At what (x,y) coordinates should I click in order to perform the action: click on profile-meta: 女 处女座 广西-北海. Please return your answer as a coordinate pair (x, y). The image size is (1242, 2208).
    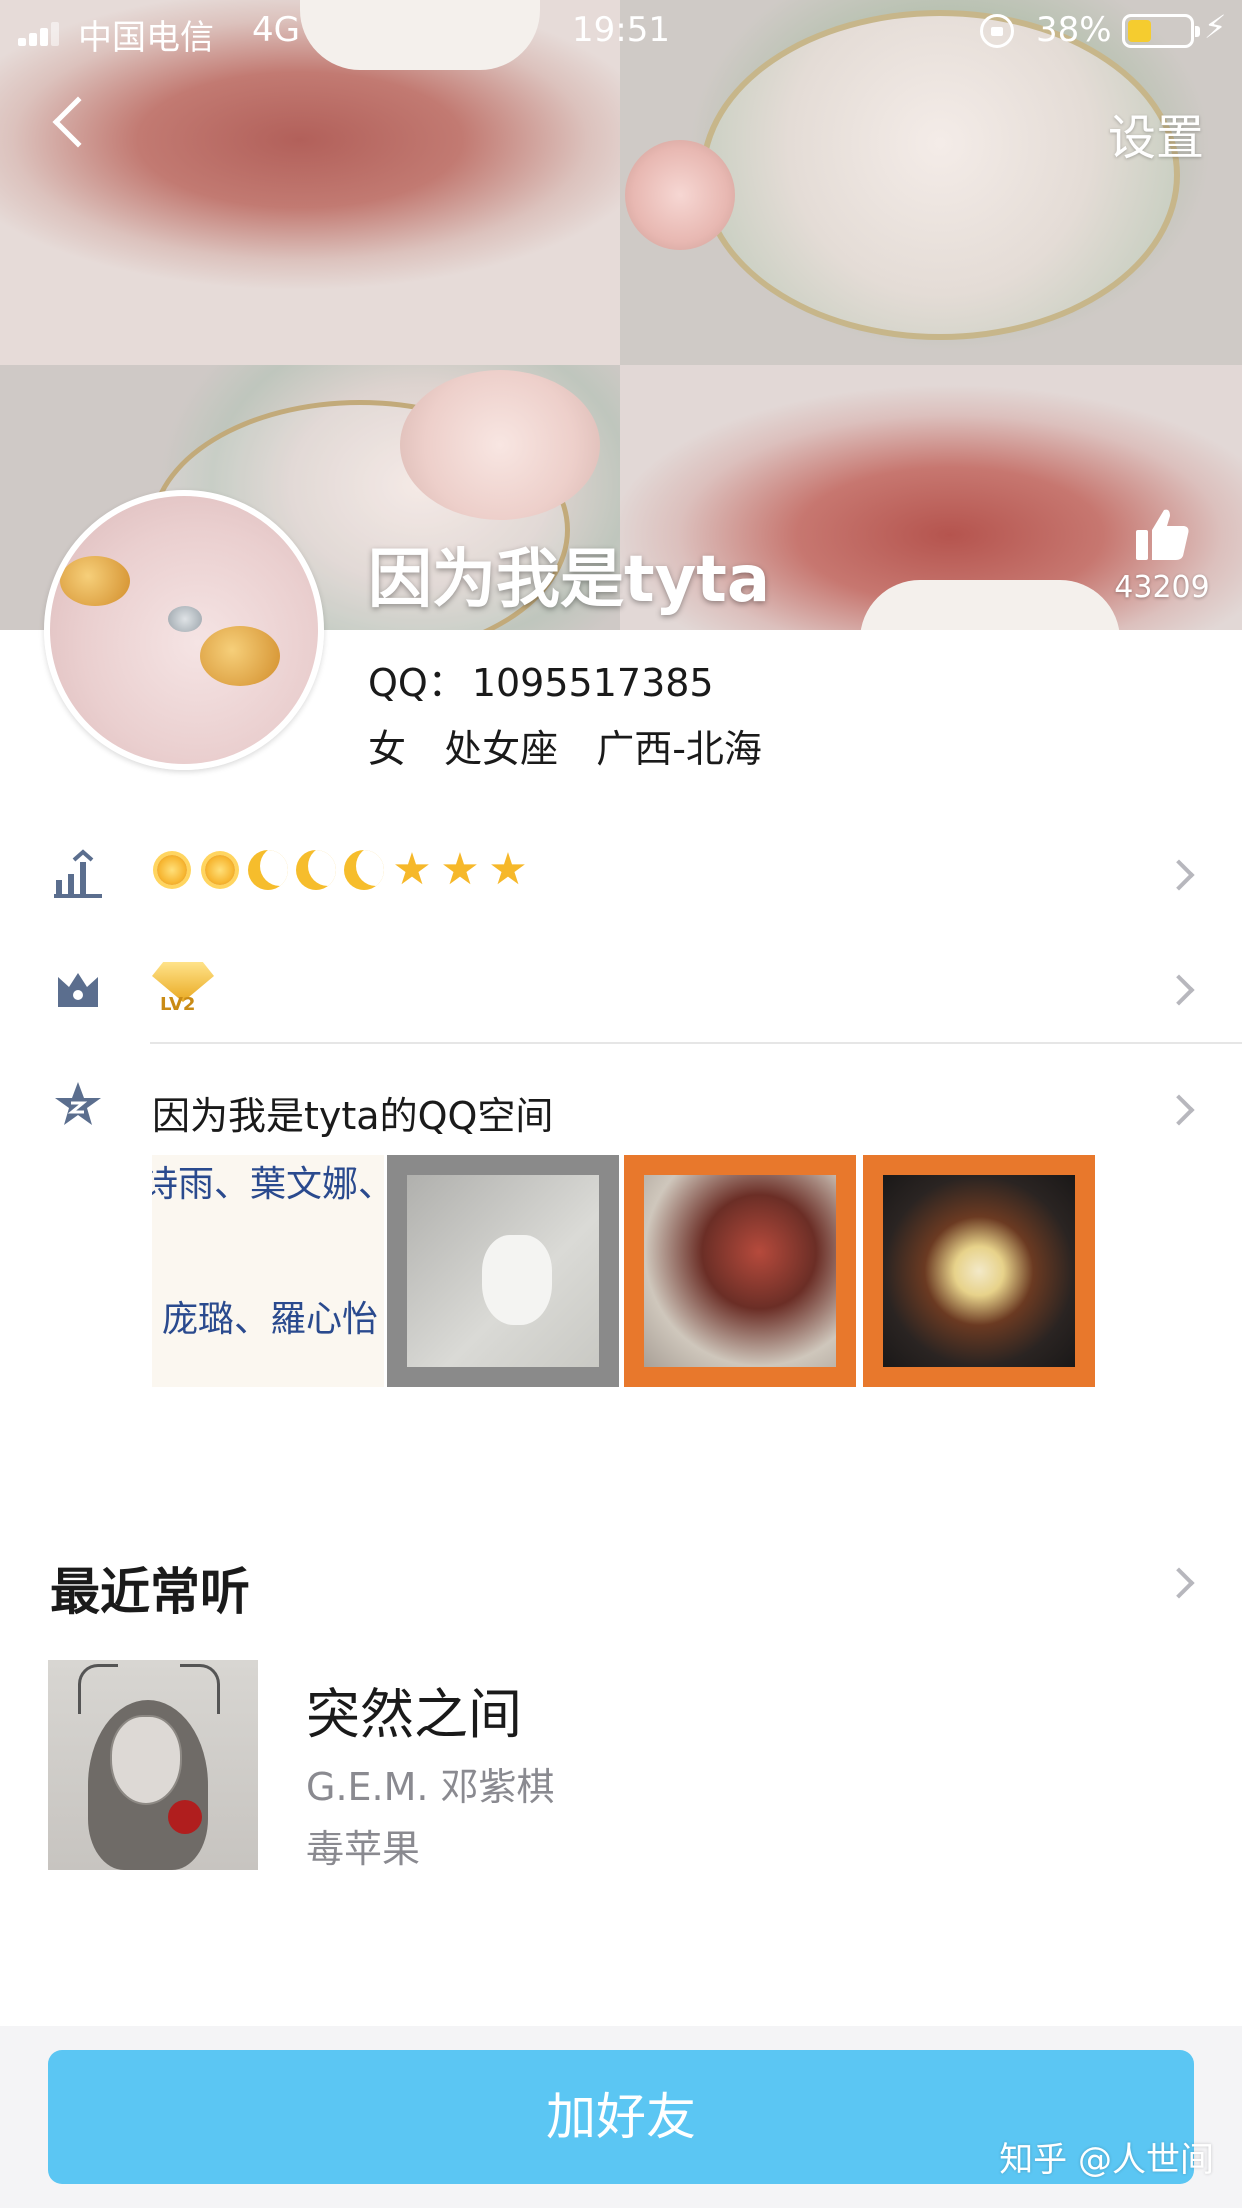
    Looking at the image, I should click on (578, 745).